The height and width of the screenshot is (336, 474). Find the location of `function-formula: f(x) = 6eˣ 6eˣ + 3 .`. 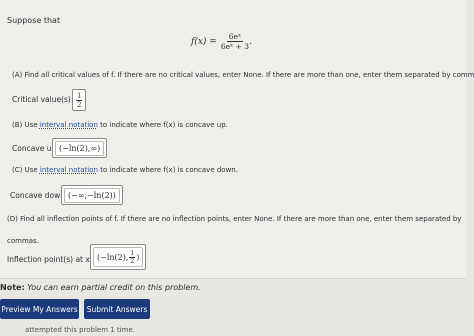

function-formula: f(x) = 6eˣ 6eˣ + 3 . is located at coordinates (221, 41).